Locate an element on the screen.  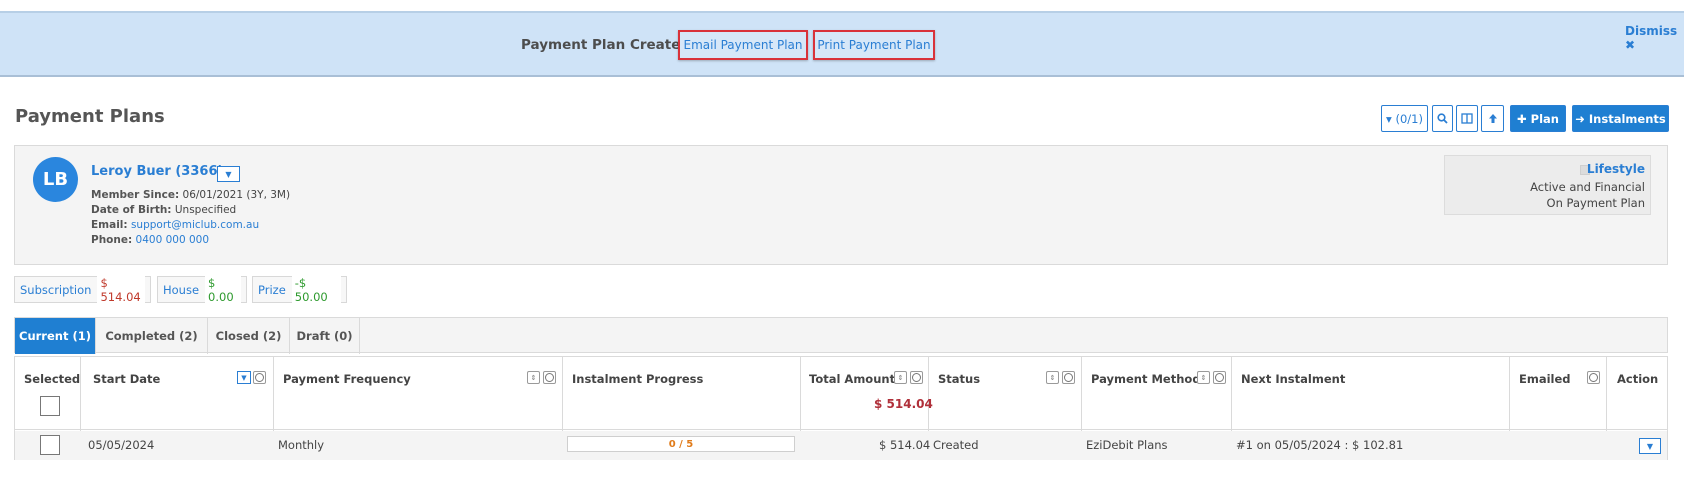
print-payment-plan-link: Print Payment Plan is located at coordinates (874, 45).